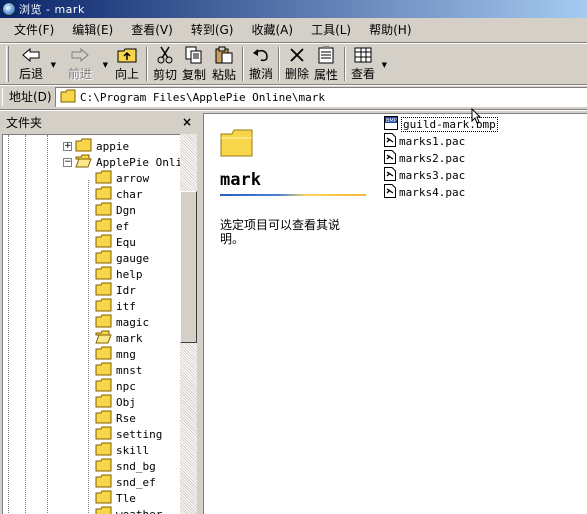 The width and height of the screenshot is (587, 514). Describe the element at coordinates (7, 64) in the screenshot. I see `toolbar-grip` at that location.